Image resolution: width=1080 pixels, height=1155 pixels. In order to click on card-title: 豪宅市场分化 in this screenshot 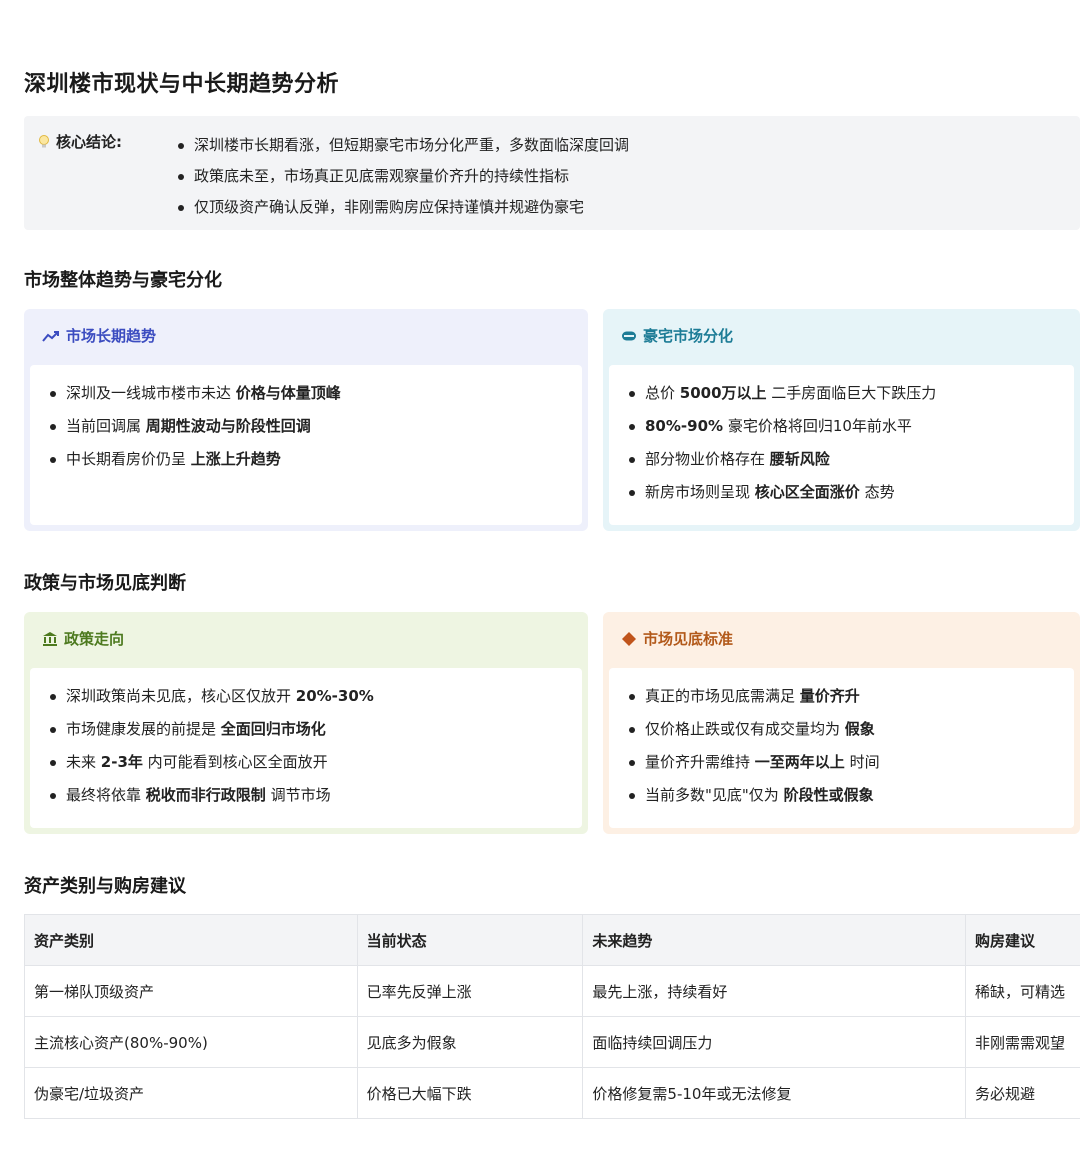, I will do `click(688, 336)`.